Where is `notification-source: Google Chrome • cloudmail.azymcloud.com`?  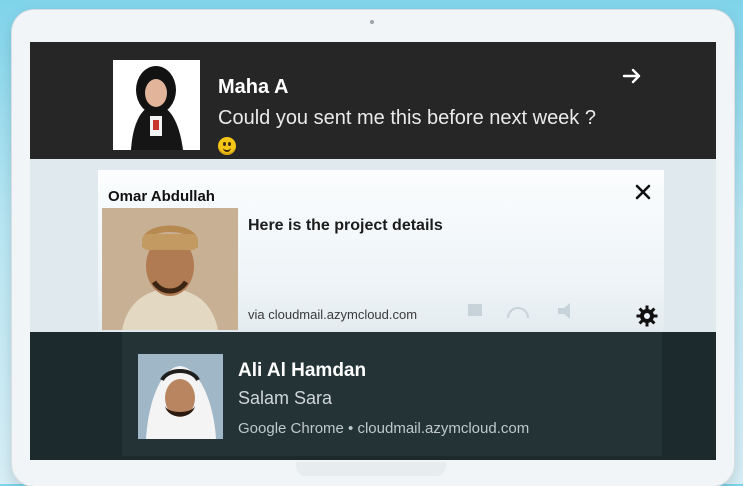 notification-source: Google Chrome • cloudmail.azymcloud.com is located at coordinates (384, 428).